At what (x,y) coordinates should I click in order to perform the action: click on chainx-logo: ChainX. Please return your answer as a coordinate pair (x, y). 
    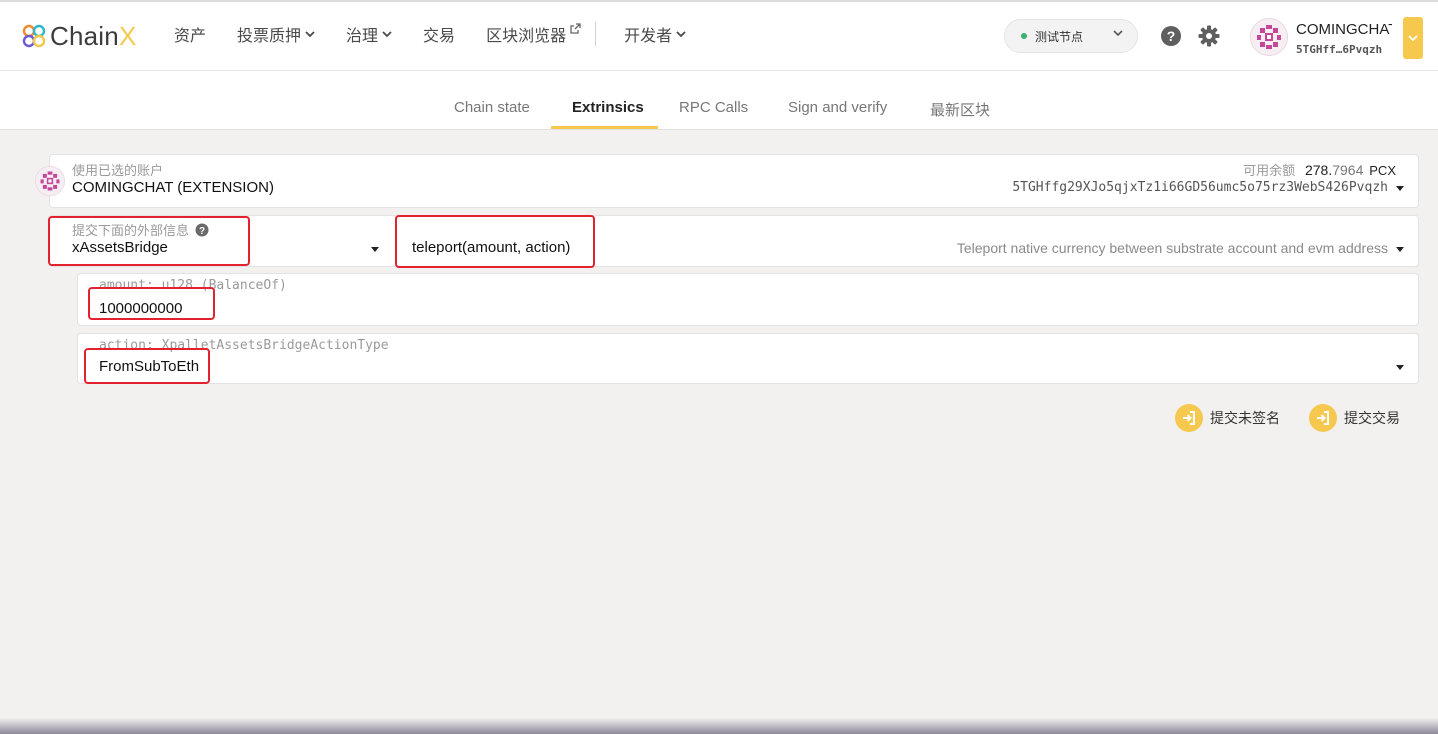
    Looking at the image, I should click on (79, 36).